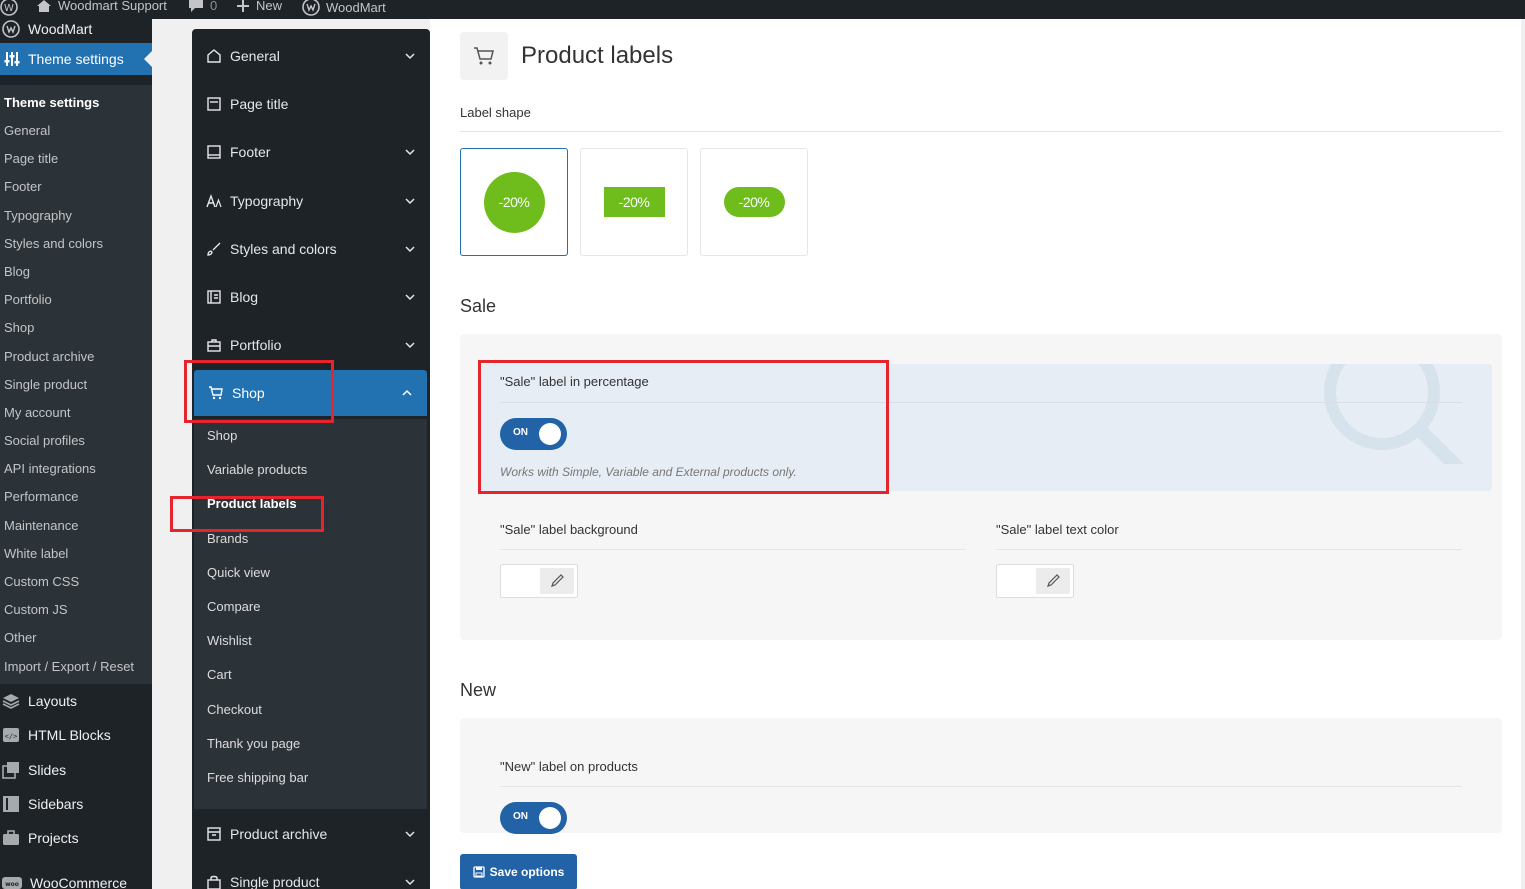 This screenshot has height=889, width=1525. What do you see at coordinates (514, 202) in the screenshot?
I see `label-shape-circle-option: -20%` at bounding box center [514, 202].